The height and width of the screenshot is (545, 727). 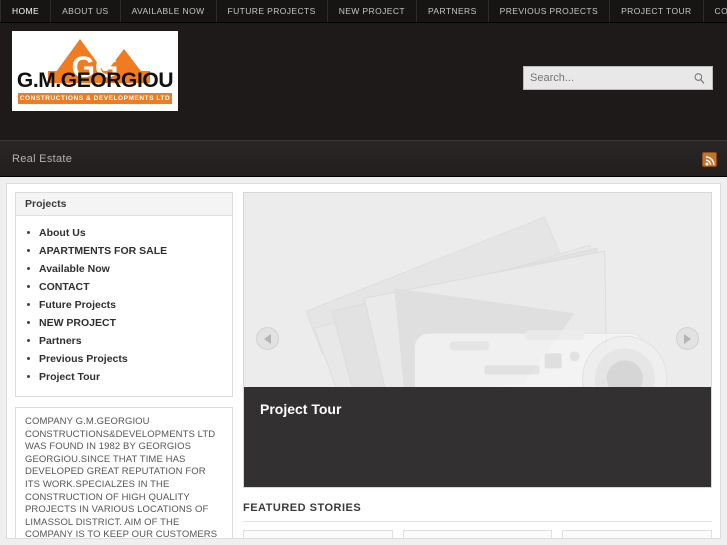 I want to click on rss-glyph, so click(x=710, y=161).